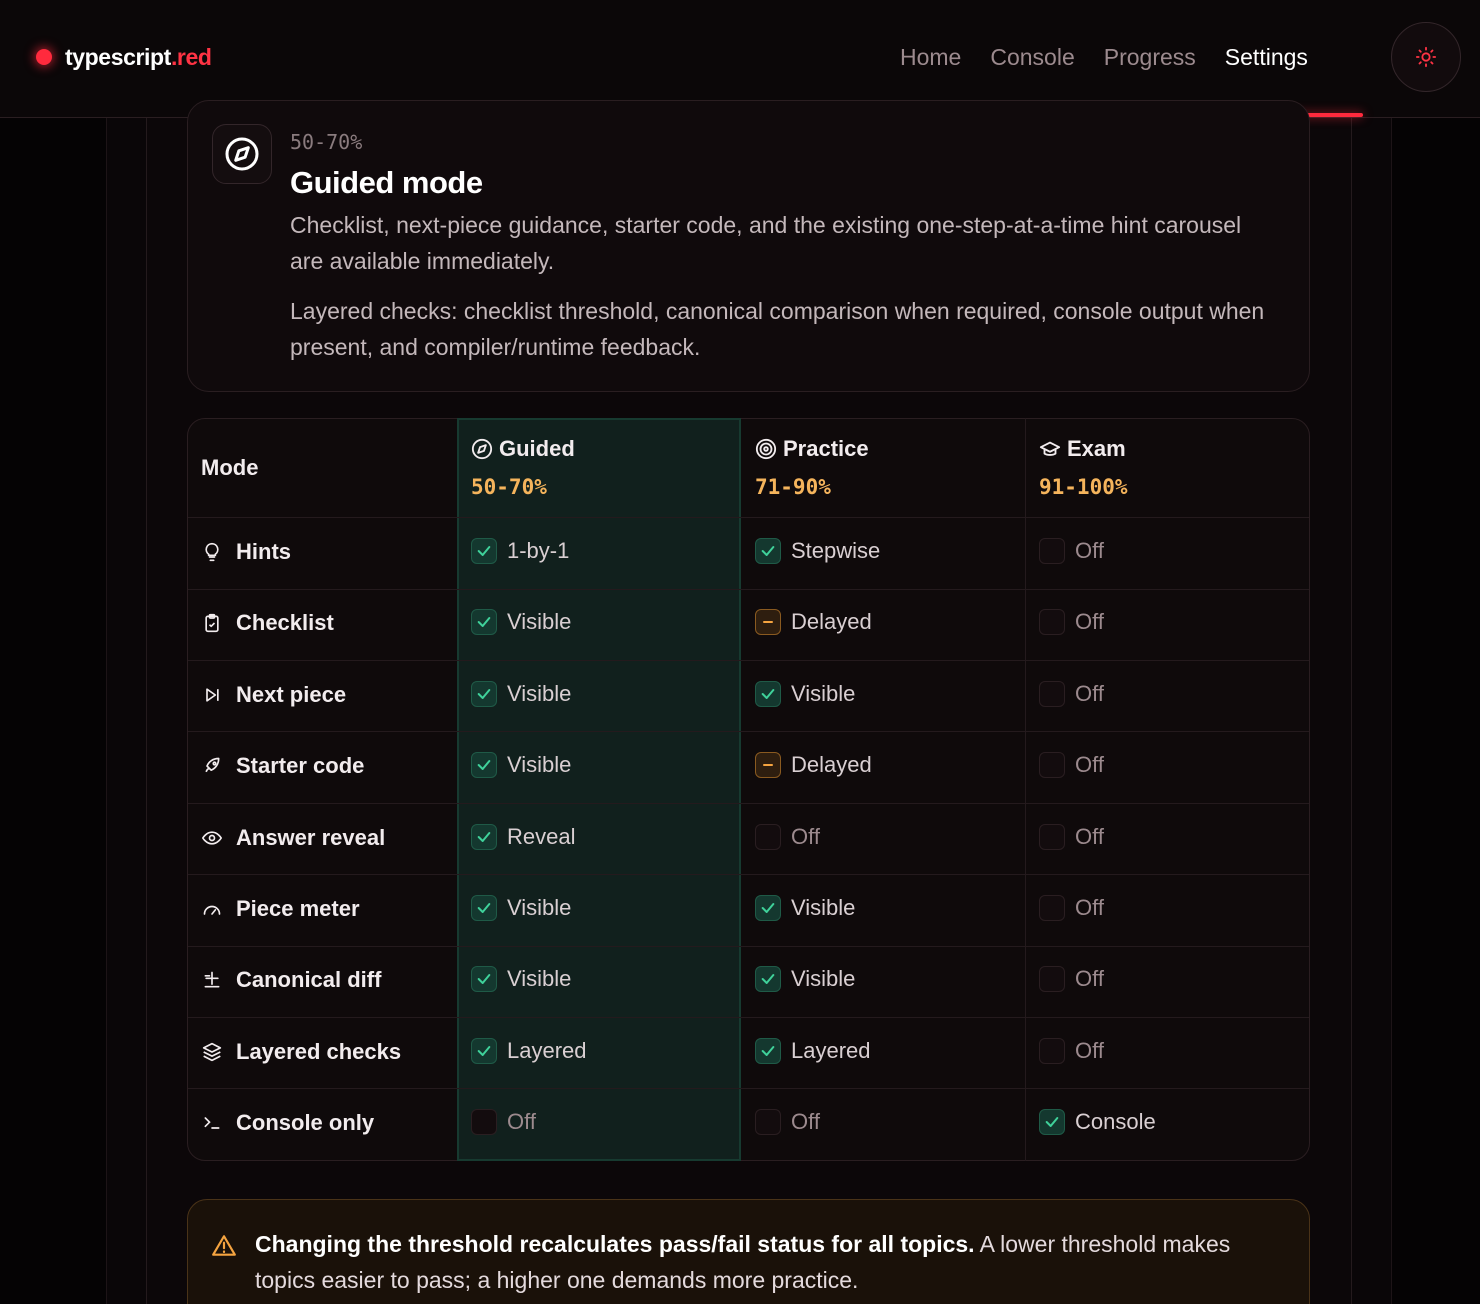 The image size is (1480, 1304). Describe the element at coordinates (836, 550) in the screenshot. I see `cell-value: Stepwise` at that location.